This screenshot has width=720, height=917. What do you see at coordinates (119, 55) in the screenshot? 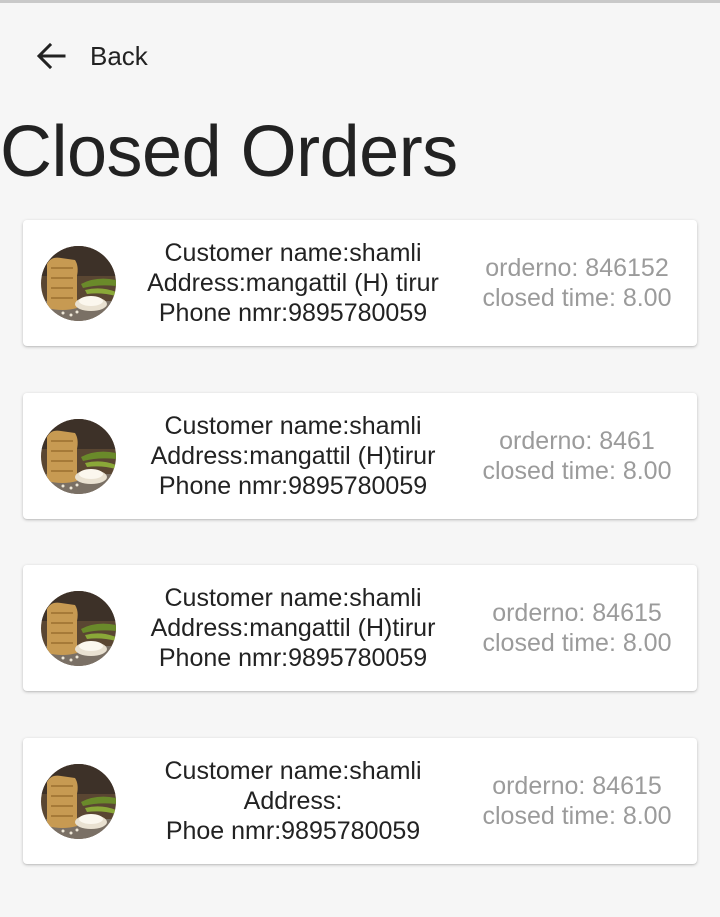
I see `back-label: Back` at bounding box center [119, 55].